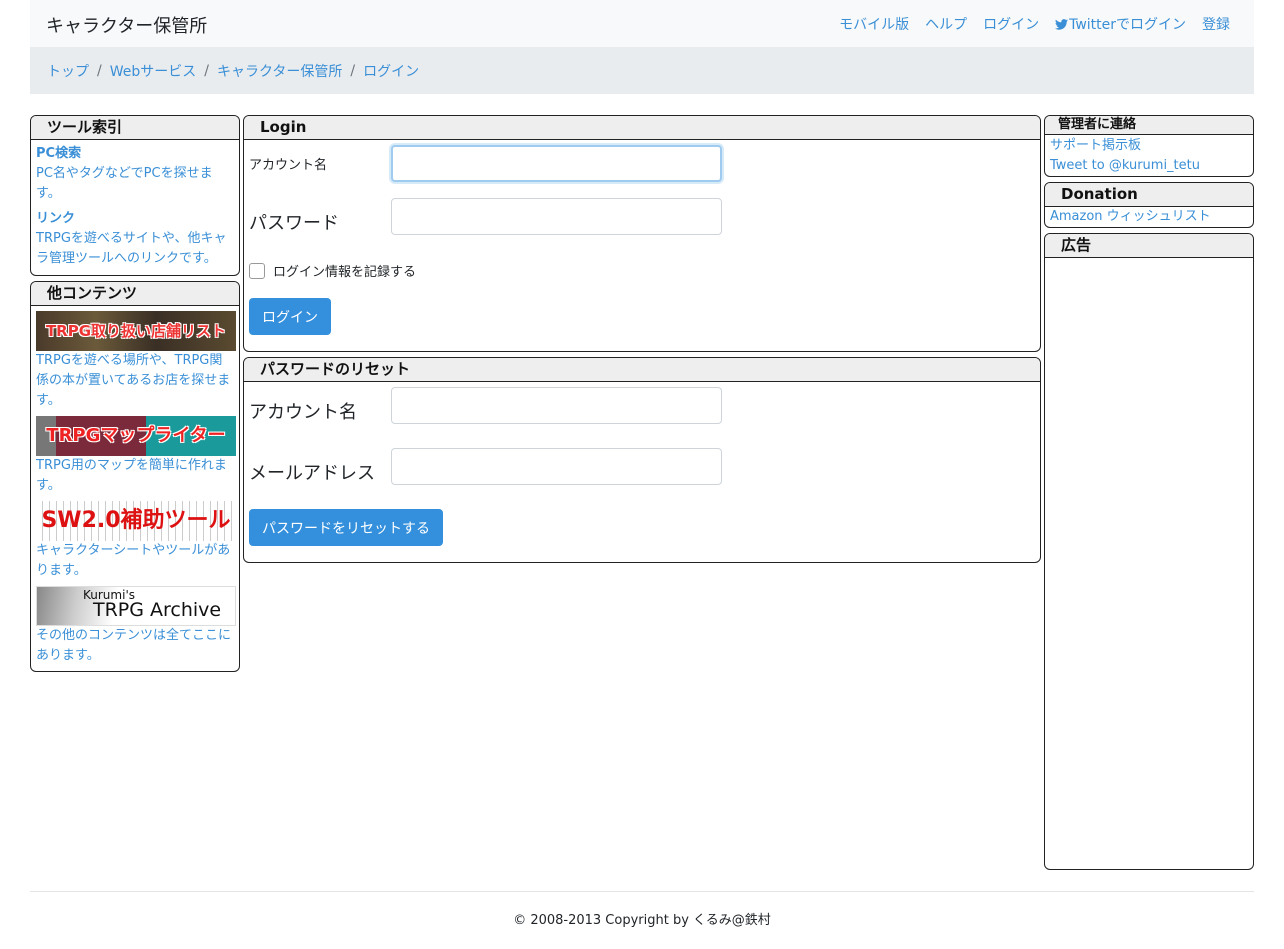 This screenshot has height=949, width=1284. What do you see at coordinates (642, 920) in the screenshot?
I see `footer-copyright: © 2008-2013 Copyright by くるみ@鉄村` at bounding box center [642, 920].